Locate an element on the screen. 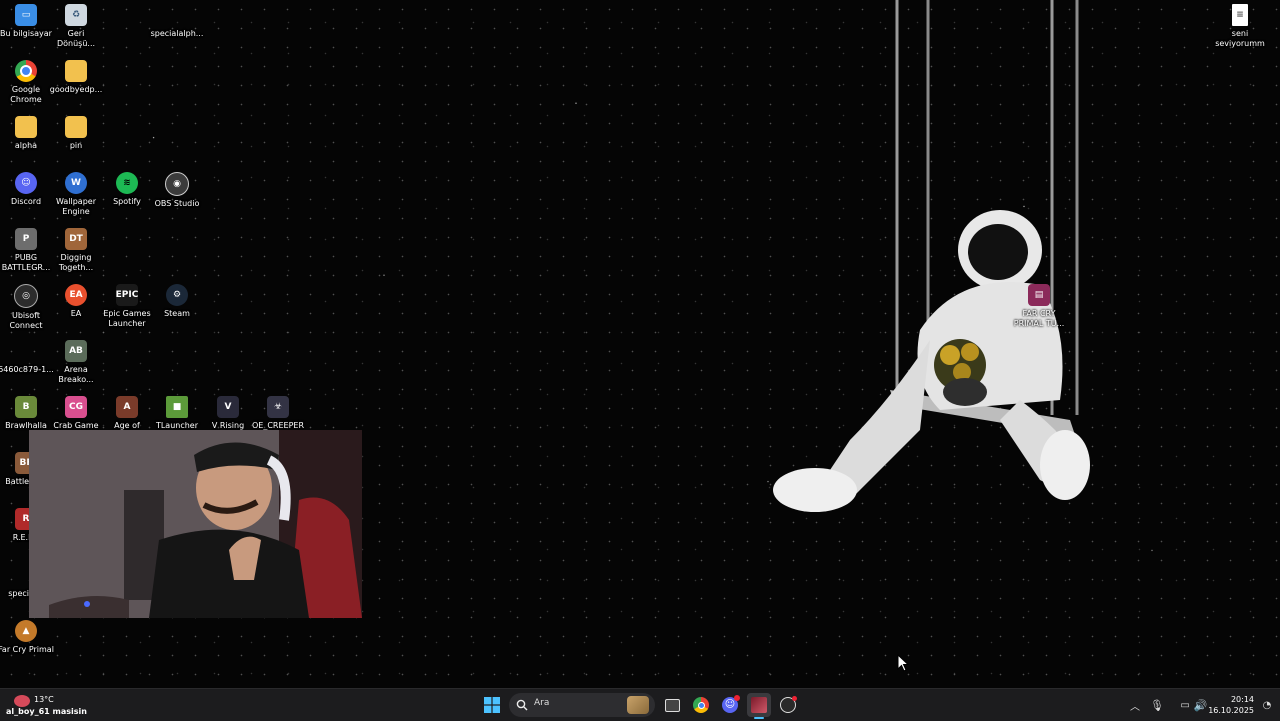  ubisoft-icon: ◎ is located at coordinates (26, 296).